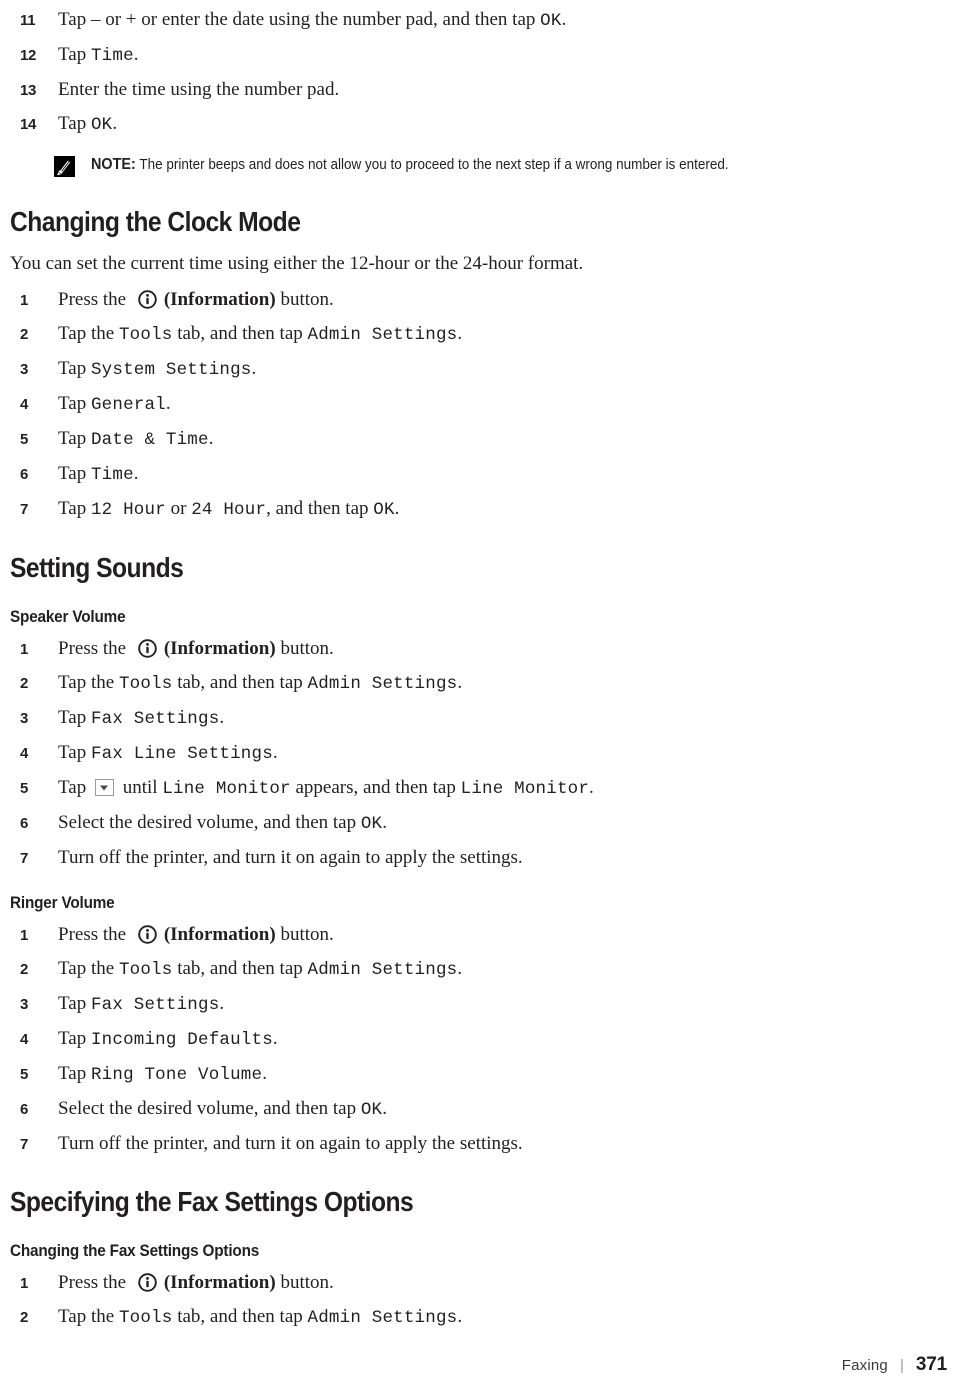 Image resolution: width=969 pixels, height=1396 pixels. I want to click on step-text-part: until, so click(140, 787).